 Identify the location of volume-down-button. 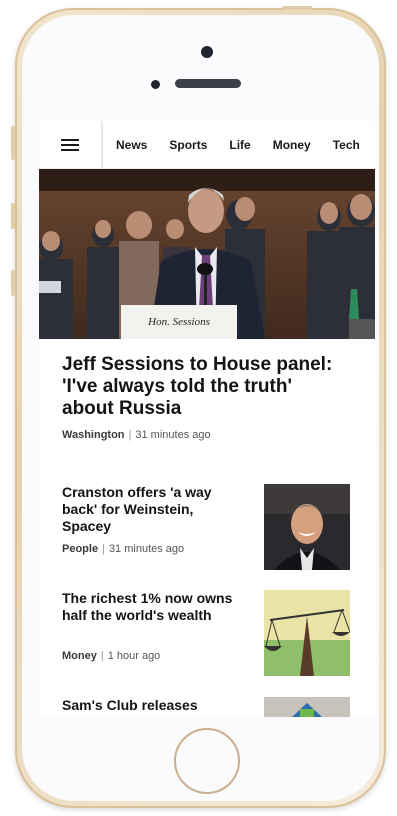
(13, 283).